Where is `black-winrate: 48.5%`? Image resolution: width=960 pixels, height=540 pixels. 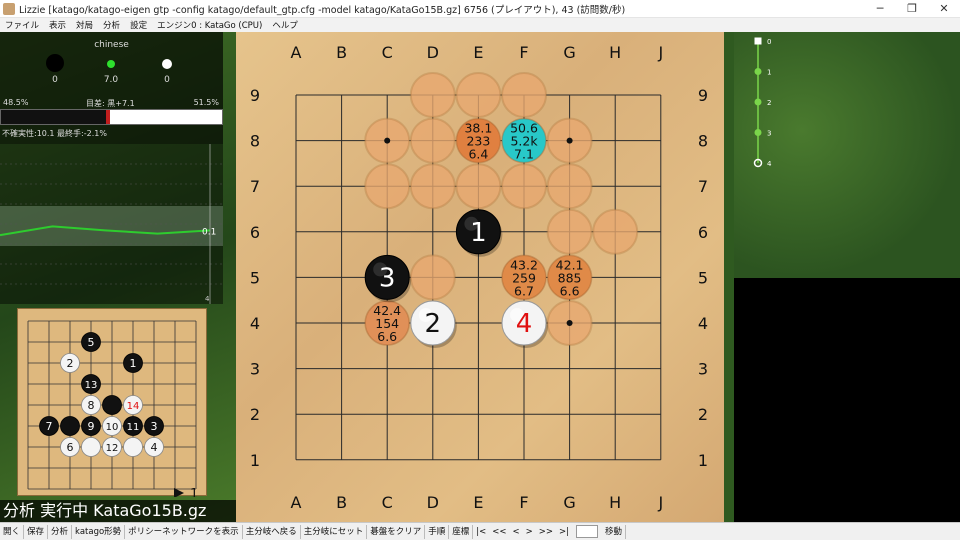 black-winrate: 48.5% is located at coordinates (16, 102).